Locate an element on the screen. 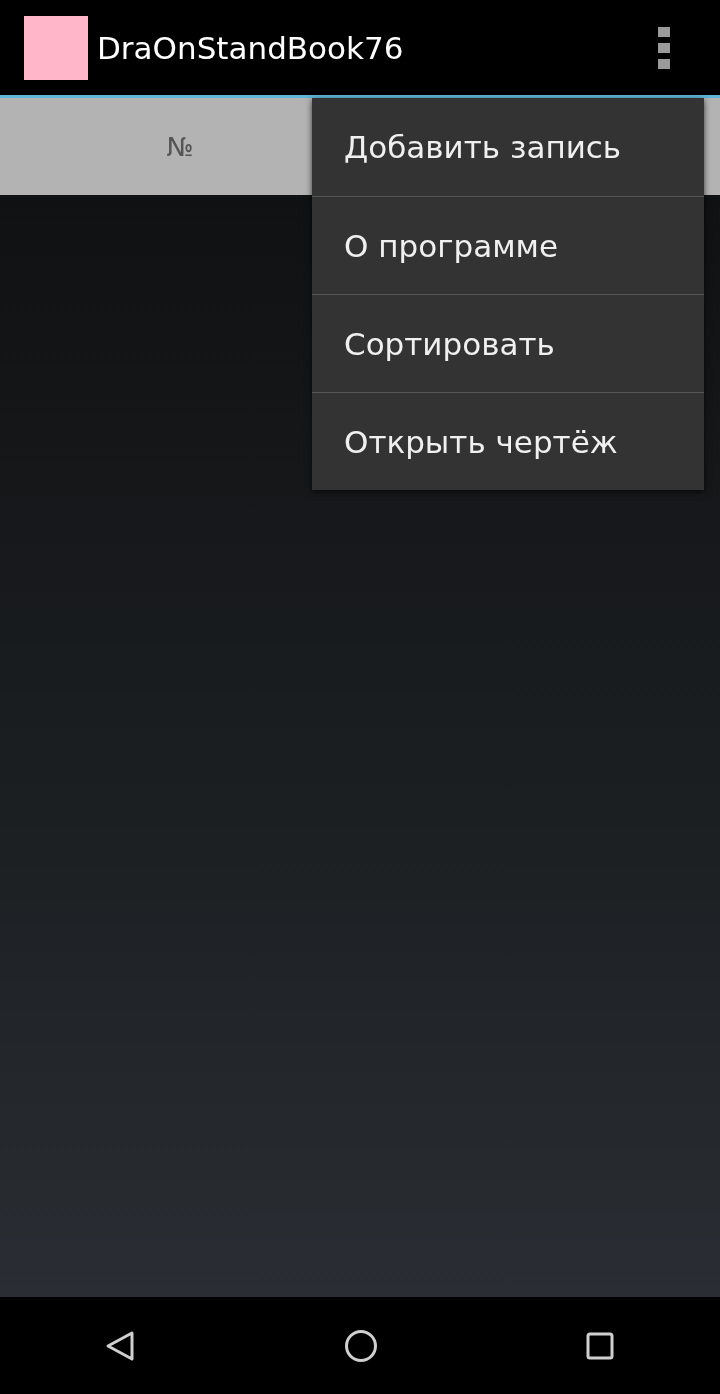  menu-item: Сортировать is located at coordinates (508, 343).